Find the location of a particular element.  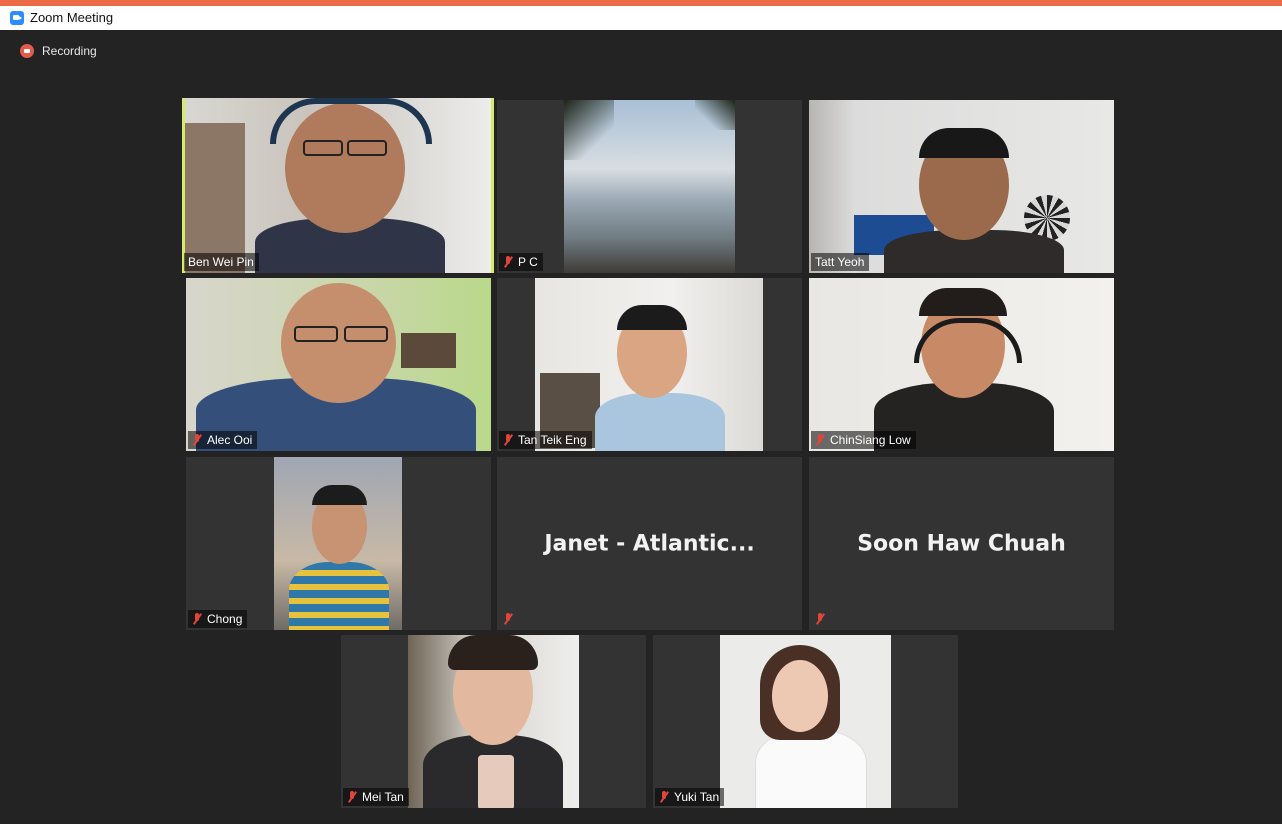

participant-name-tag: Ben Wei Pin is located at coordinates (221, 262).